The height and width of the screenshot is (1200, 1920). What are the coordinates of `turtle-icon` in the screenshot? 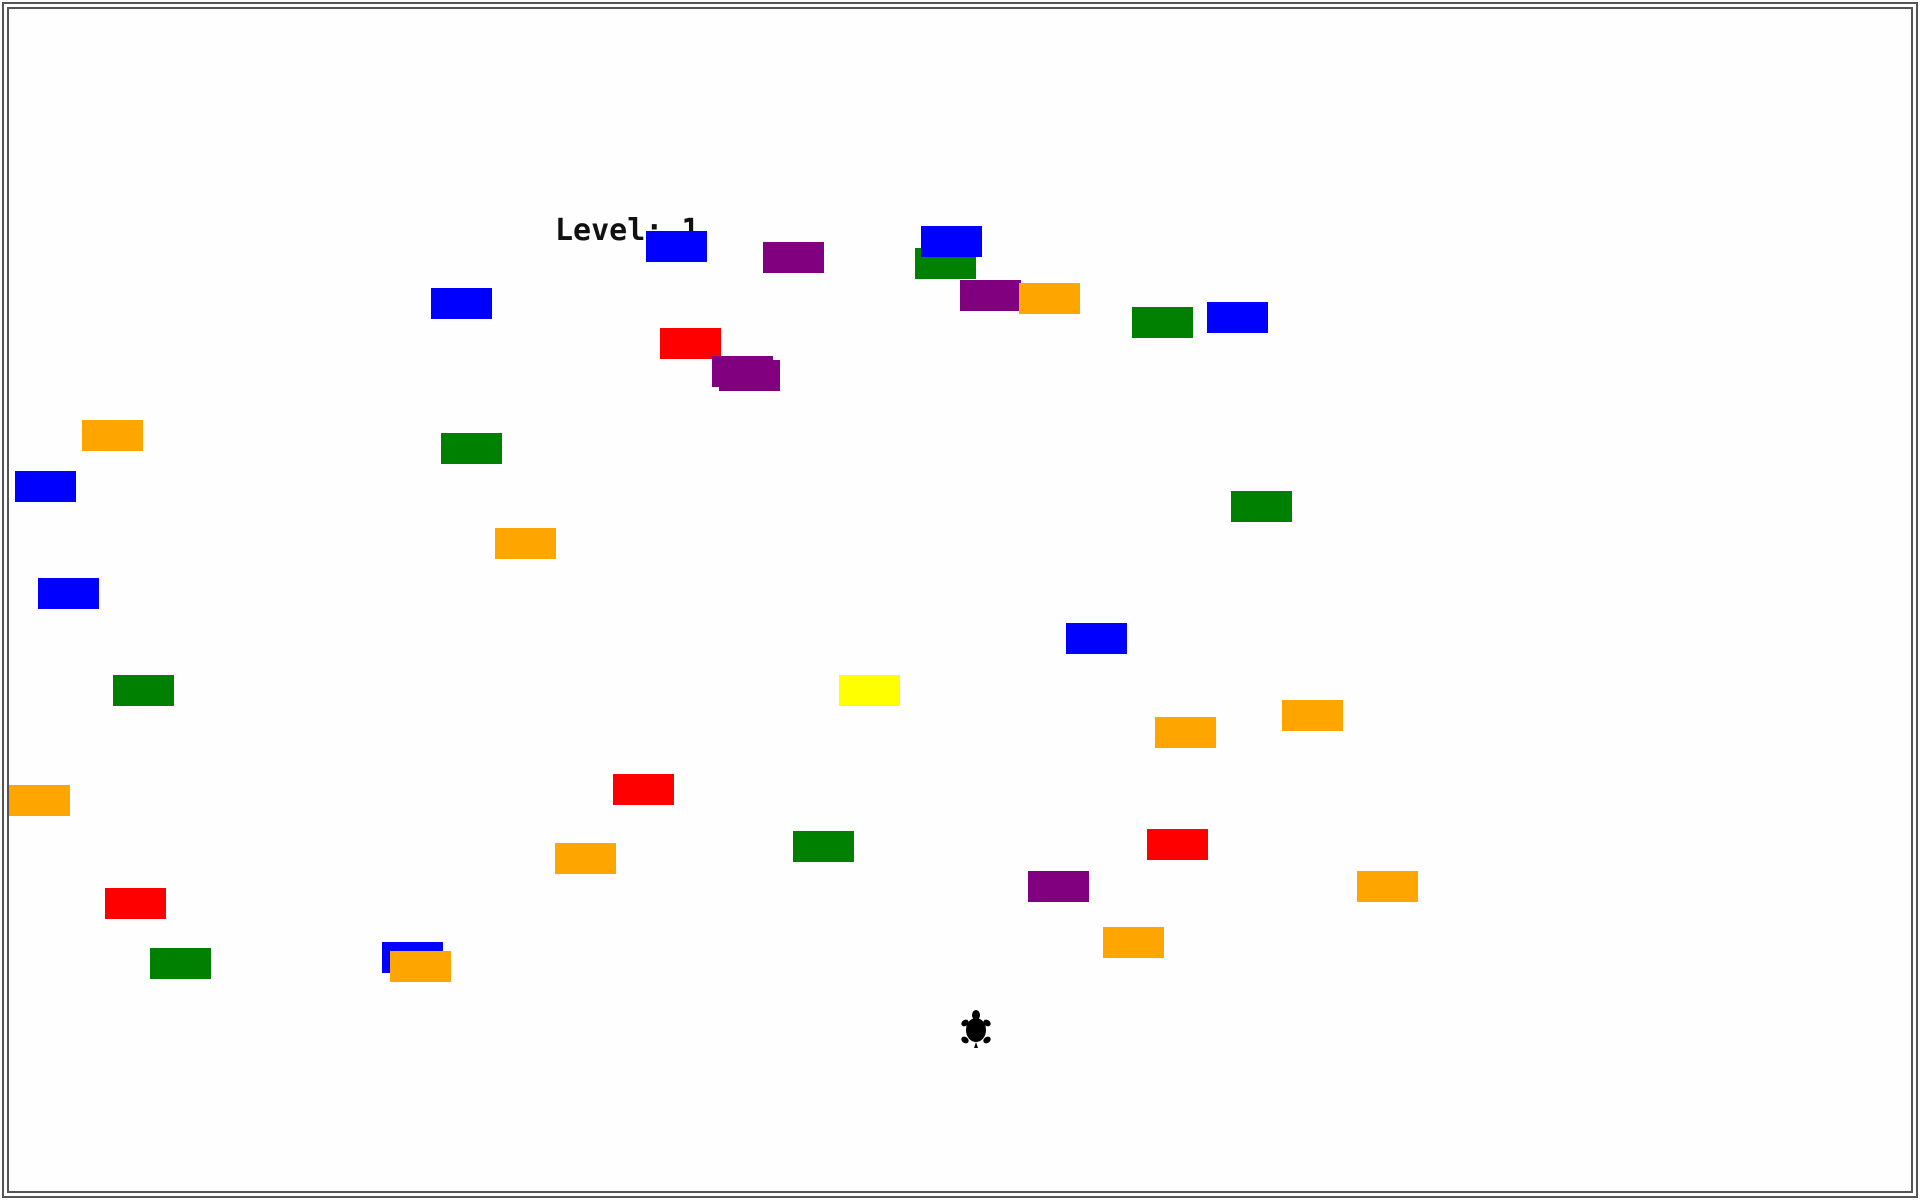 It's located at (976, 1029).